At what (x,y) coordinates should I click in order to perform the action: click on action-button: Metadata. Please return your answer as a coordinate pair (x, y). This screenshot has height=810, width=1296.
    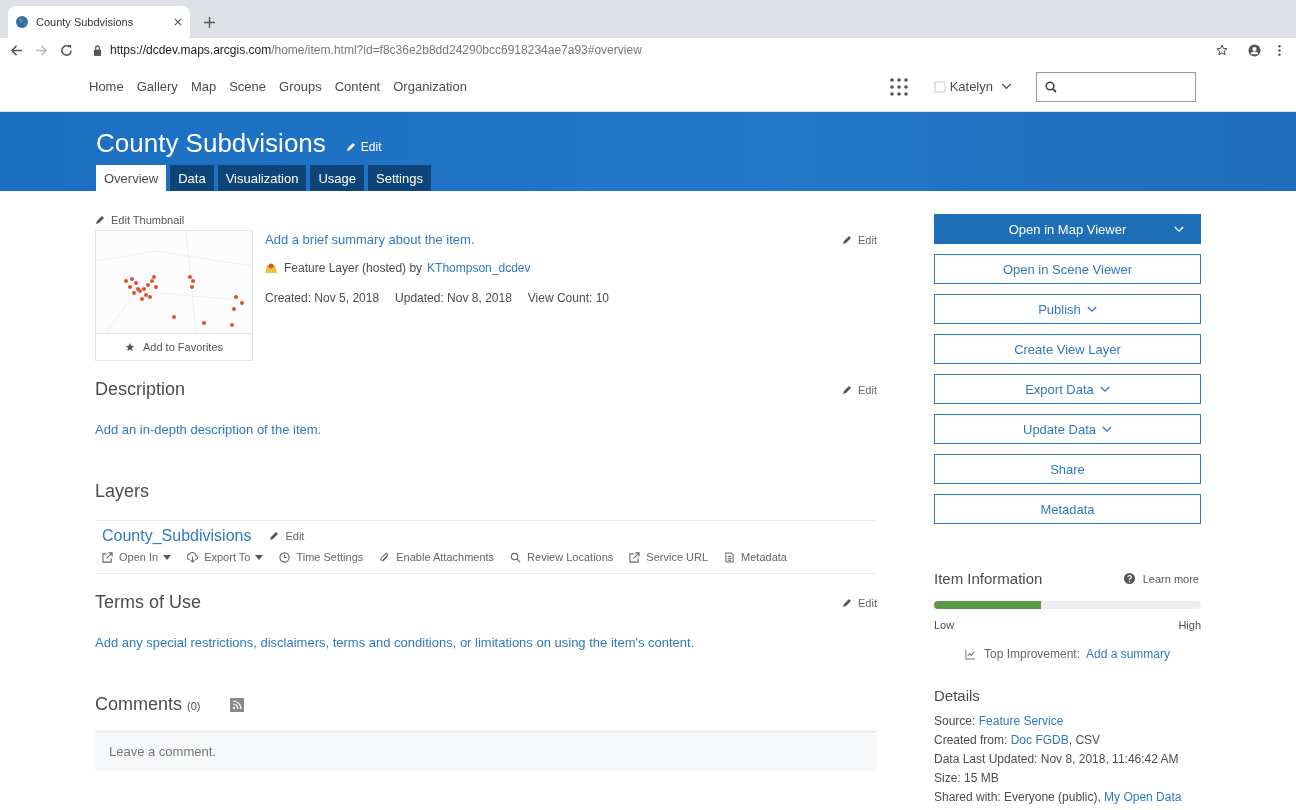
    Looking at the image, I should click on (1067, 509).